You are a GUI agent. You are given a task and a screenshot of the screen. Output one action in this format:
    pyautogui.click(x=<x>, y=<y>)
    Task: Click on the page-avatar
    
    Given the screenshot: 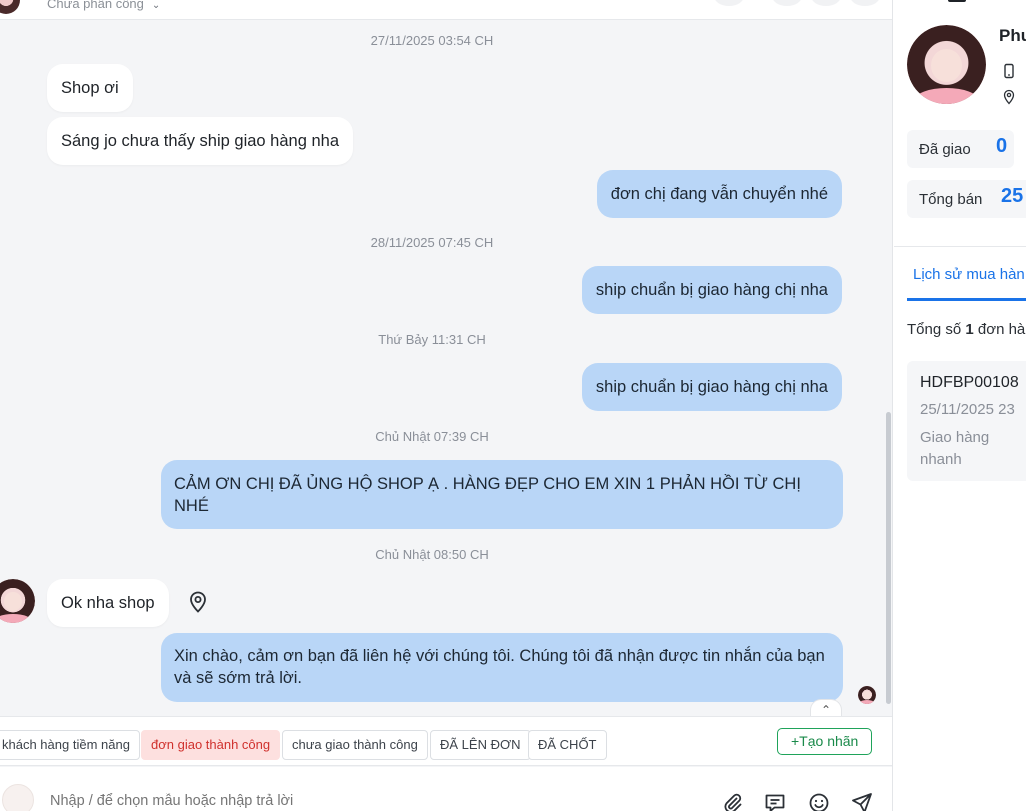 What is the action you would take?
    pyautogui.click(x=18, y=797)
    